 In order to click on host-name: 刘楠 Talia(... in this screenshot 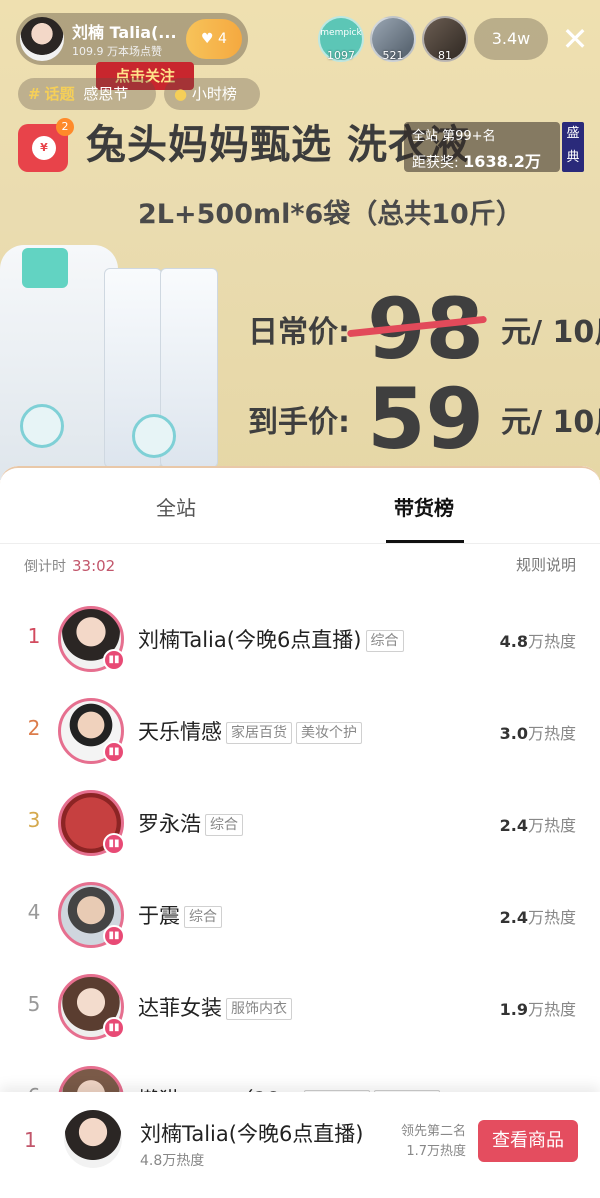, I will do `click(124, 32)`.